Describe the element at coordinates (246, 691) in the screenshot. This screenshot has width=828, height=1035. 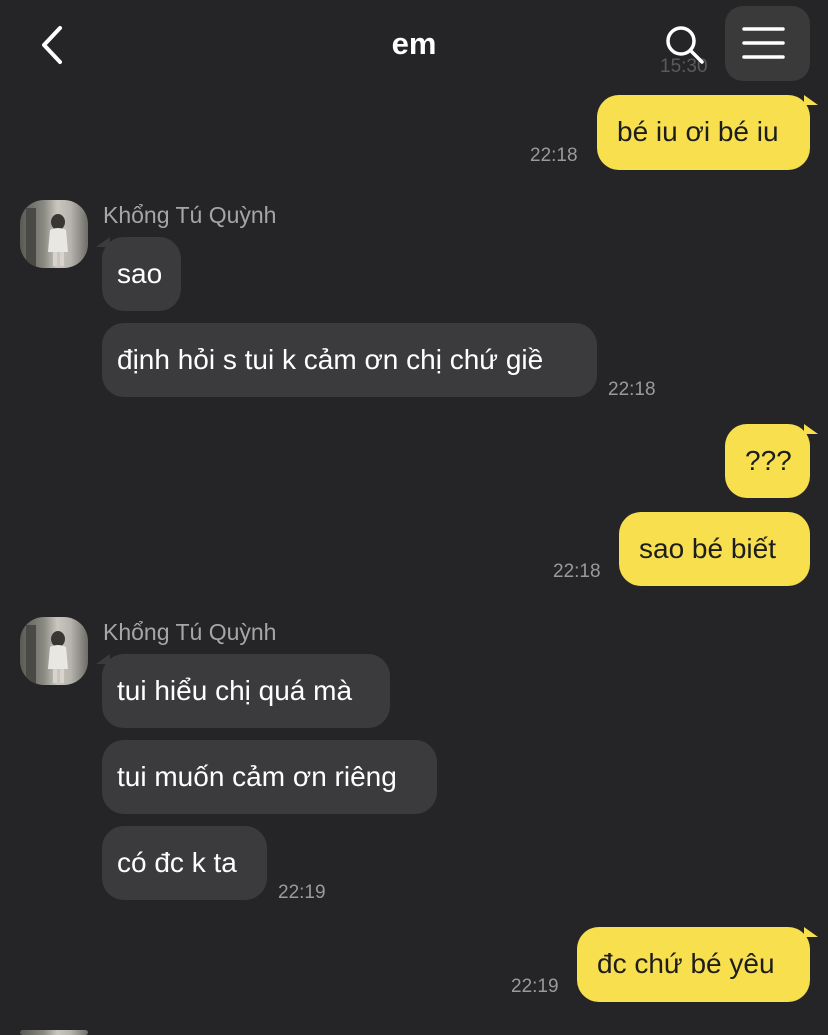
I see `their-message-bubble: tui hiểu chị quá mà` at that location.